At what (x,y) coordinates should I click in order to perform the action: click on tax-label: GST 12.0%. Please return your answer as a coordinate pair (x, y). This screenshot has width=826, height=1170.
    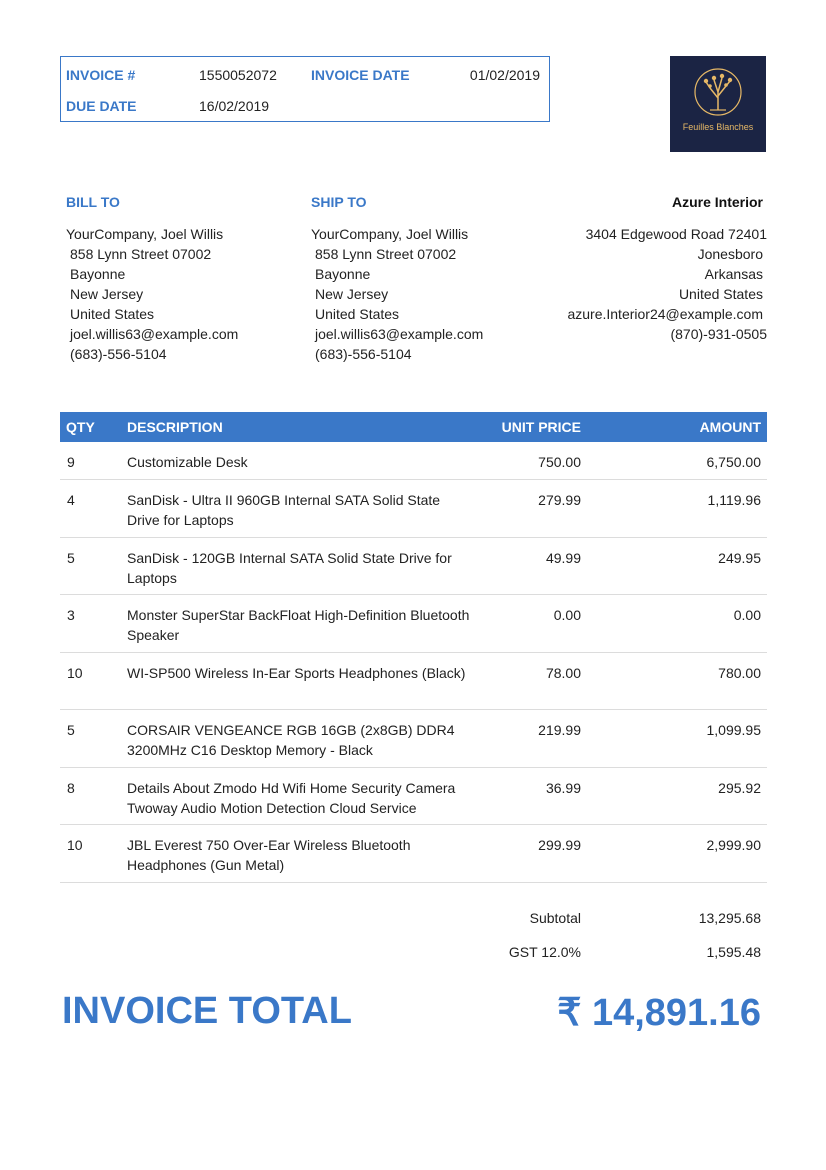
    Looking at the image, I should click on (544, 952).